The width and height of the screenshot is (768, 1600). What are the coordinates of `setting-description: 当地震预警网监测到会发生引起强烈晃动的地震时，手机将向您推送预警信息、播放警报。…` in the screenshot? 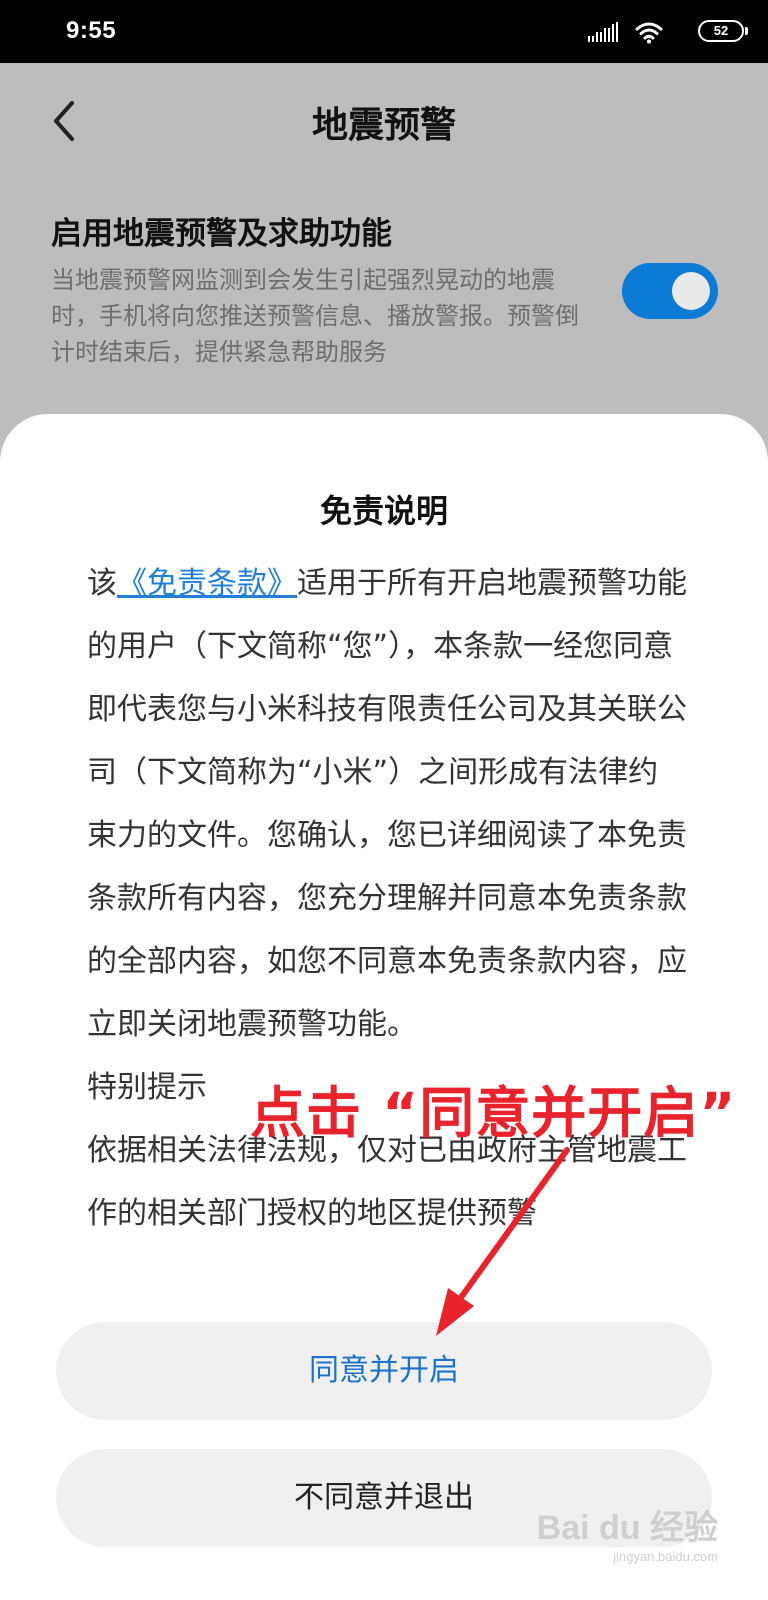 It's located at (315, 316).